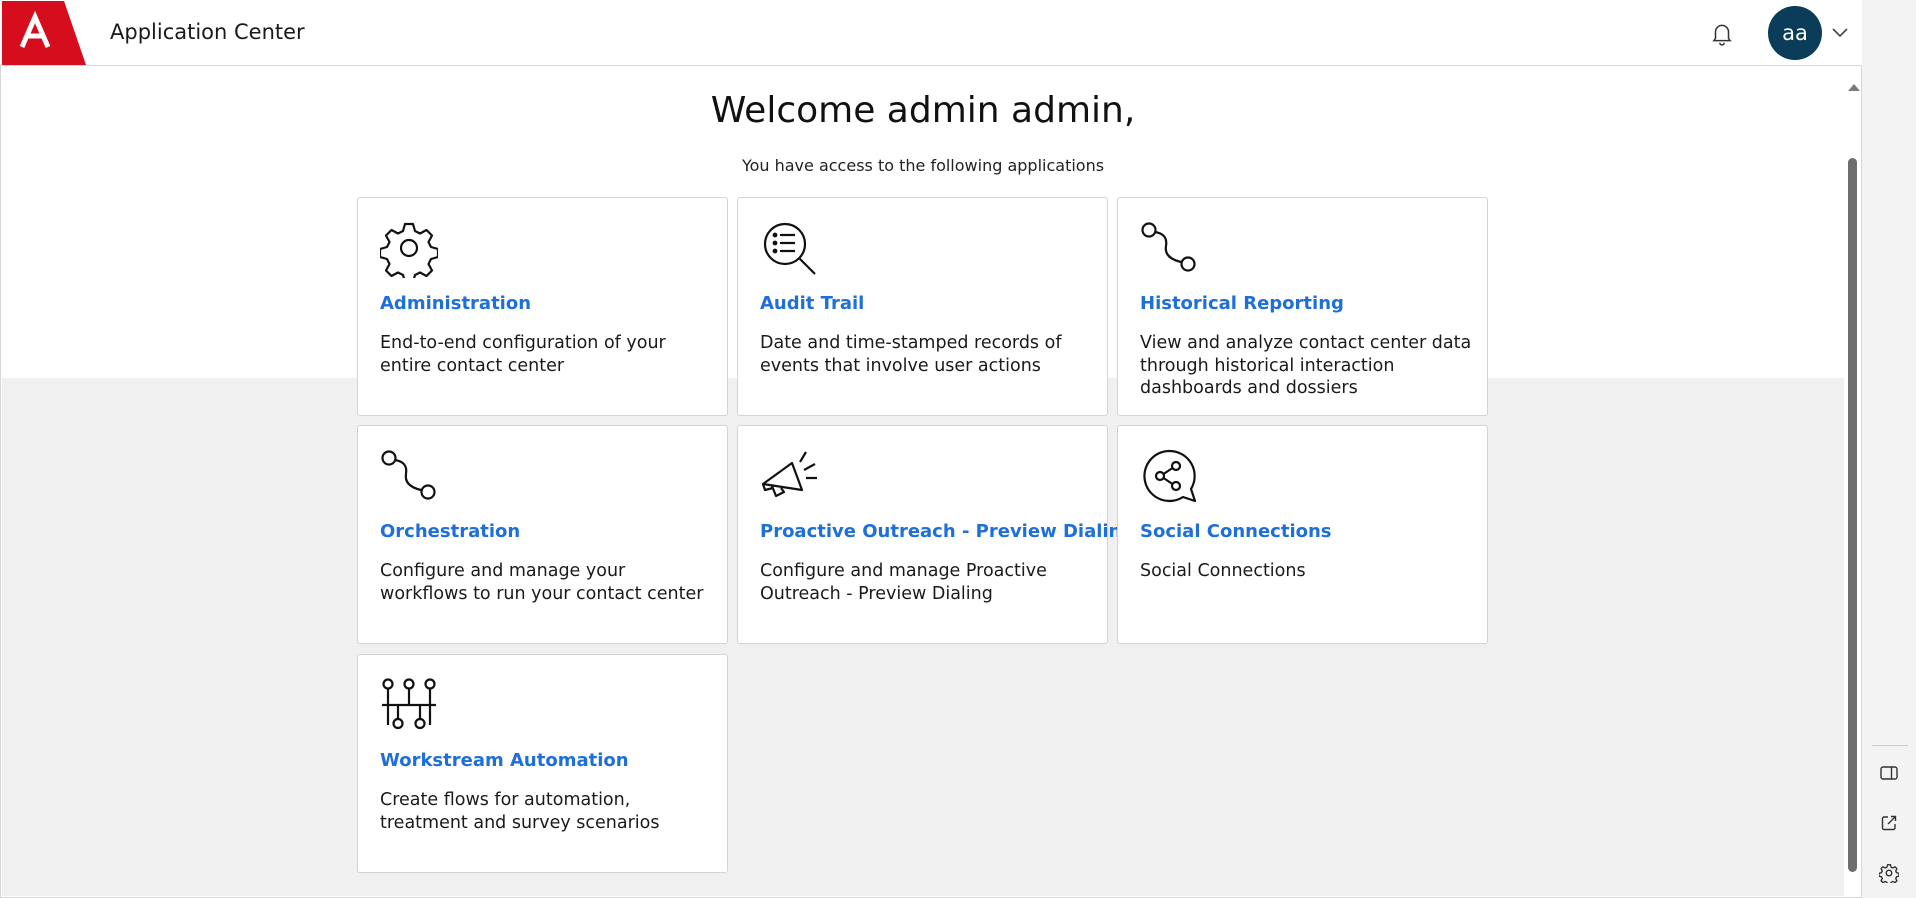  Describe the element at coordinates (1236, 531) in the screenshot. I see `app-title-social-connections: Social Connections` at that location.